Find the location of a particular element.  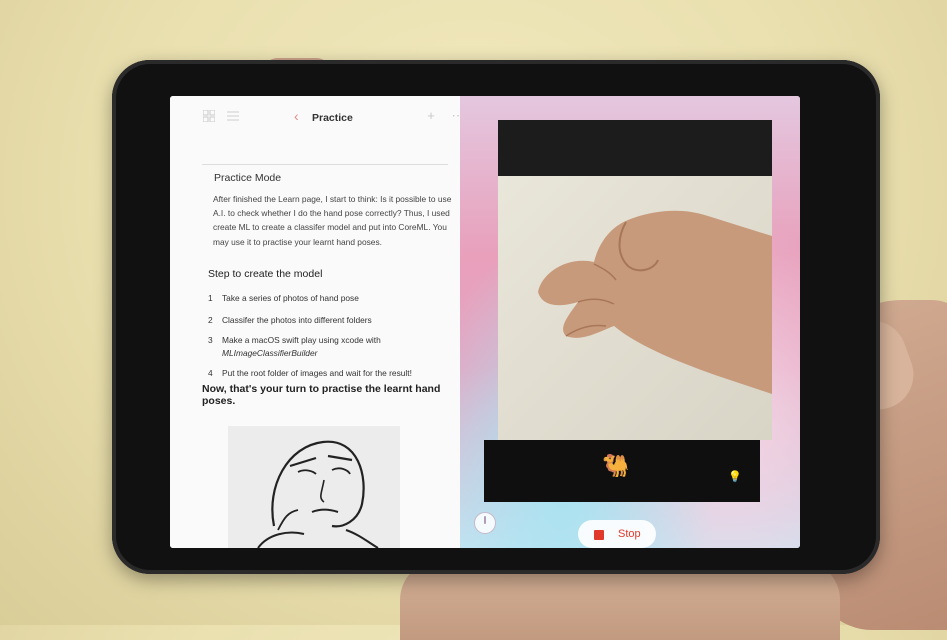

stop-icon is located at coordinates (599, 535).